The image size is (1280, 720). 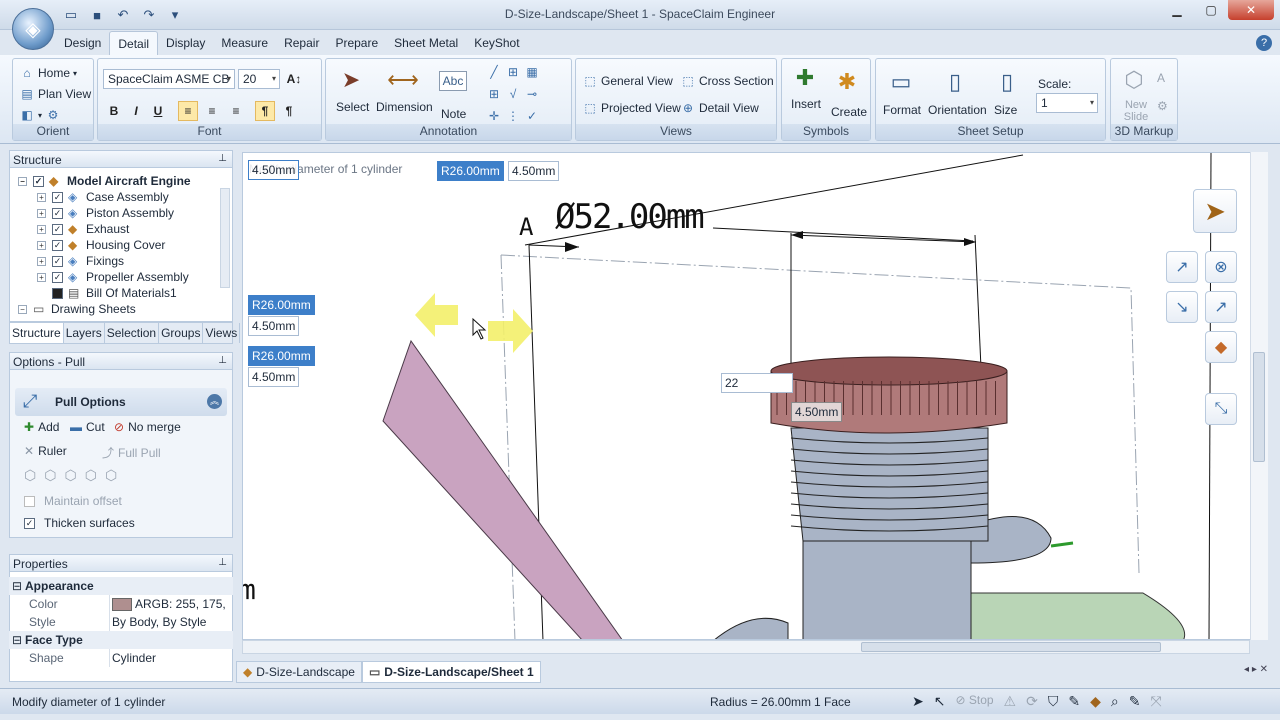 What do you see at coordinates (451, 672) in the screenshot?
I see `doc-tab-sheet-1: ▭ D-Size-Landscape/Sheet 1` at bounding box center [451, 672].